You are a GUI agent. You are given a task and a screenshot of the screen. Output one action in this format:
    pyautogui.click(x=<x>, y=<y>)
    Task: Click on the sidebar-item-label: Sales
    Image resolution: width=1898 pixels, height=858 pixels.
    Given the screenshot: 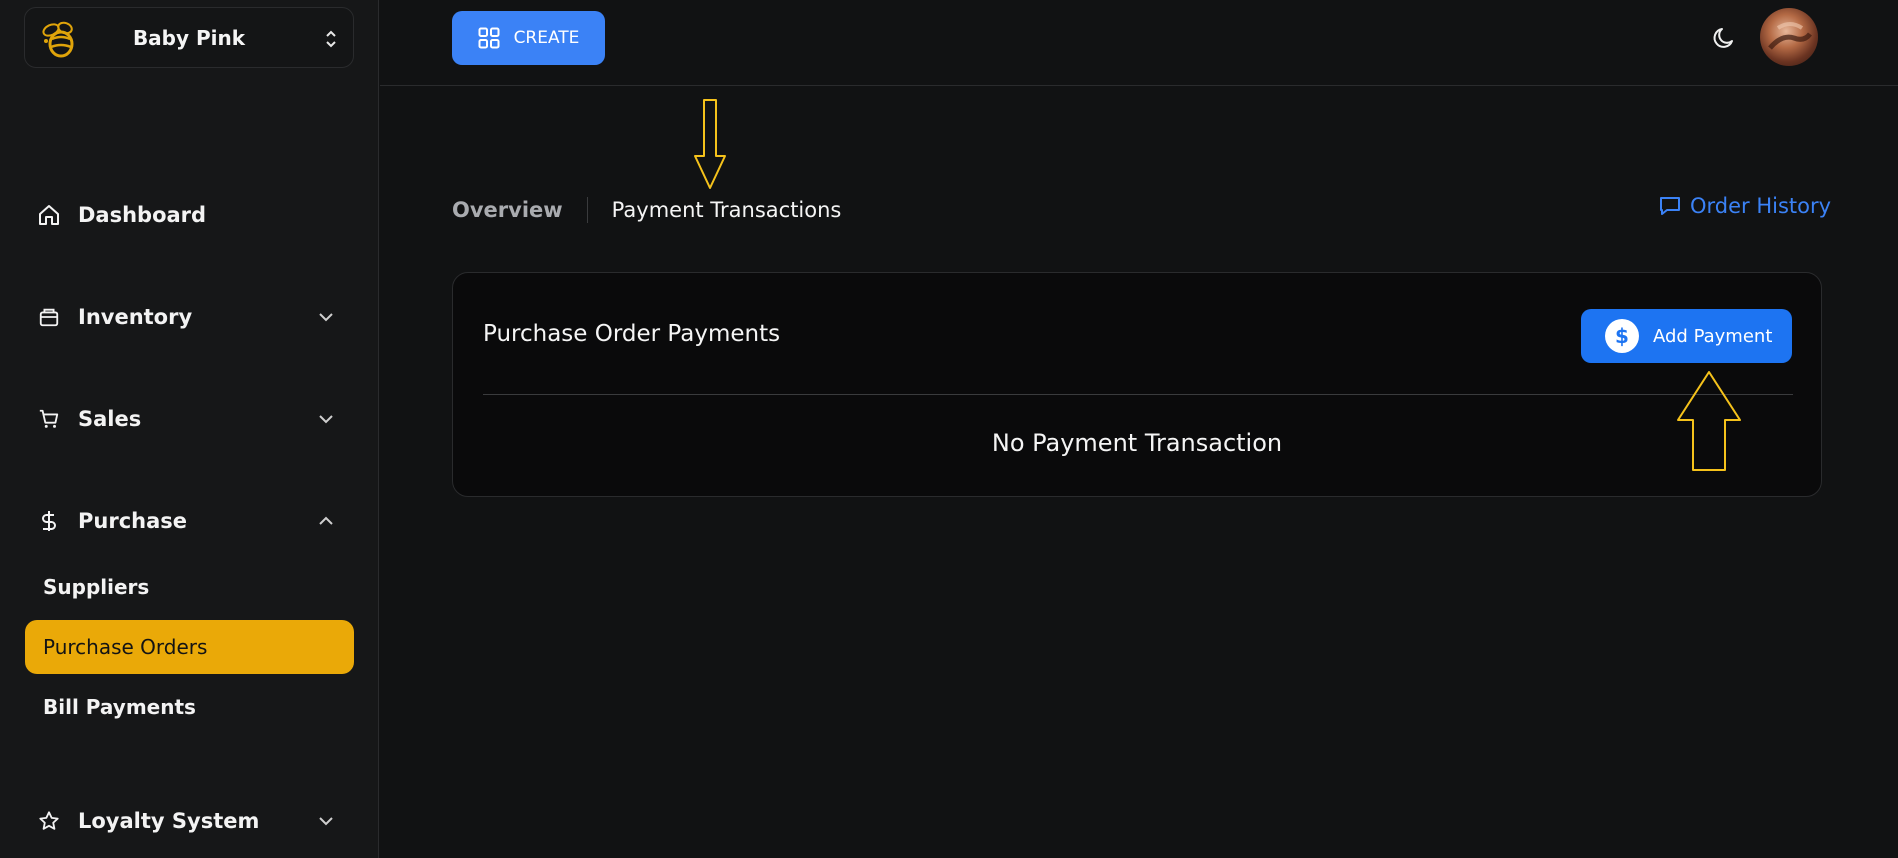 What is the action you would take?
    pyautogui.click(x=110, y=419)
    